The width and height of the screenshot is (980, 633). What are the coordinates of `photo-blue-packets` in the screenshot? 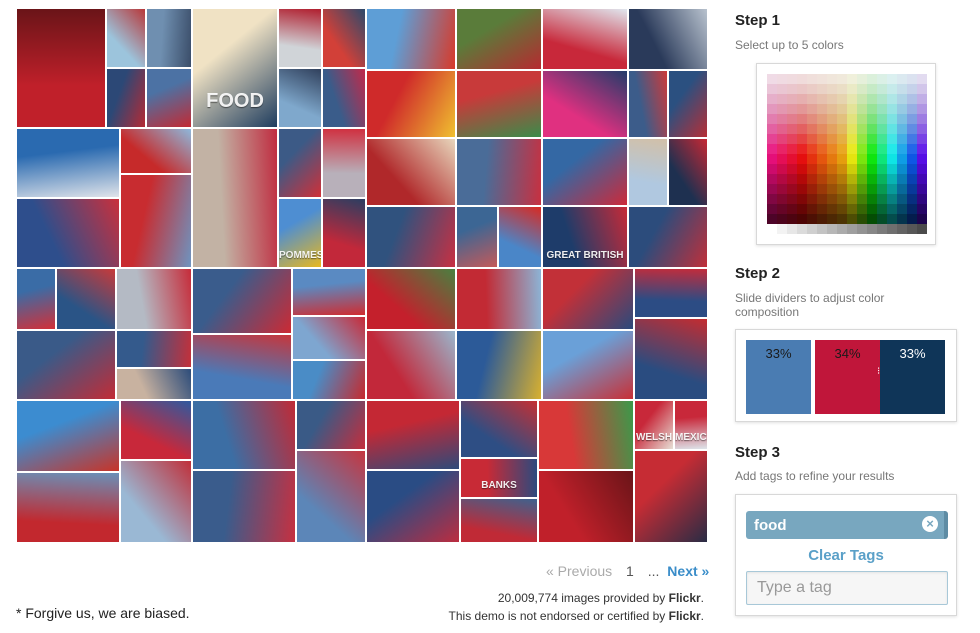 It's located at (499, 365).